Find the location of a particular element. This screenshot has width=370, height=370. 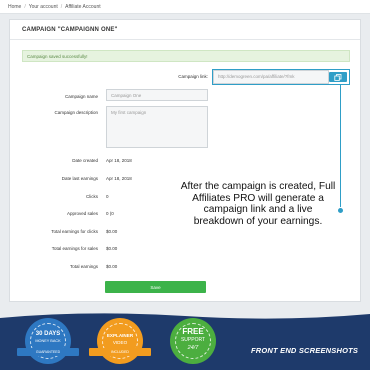

total-earnings-label: Total earnings is located at coordinates (83, 266).